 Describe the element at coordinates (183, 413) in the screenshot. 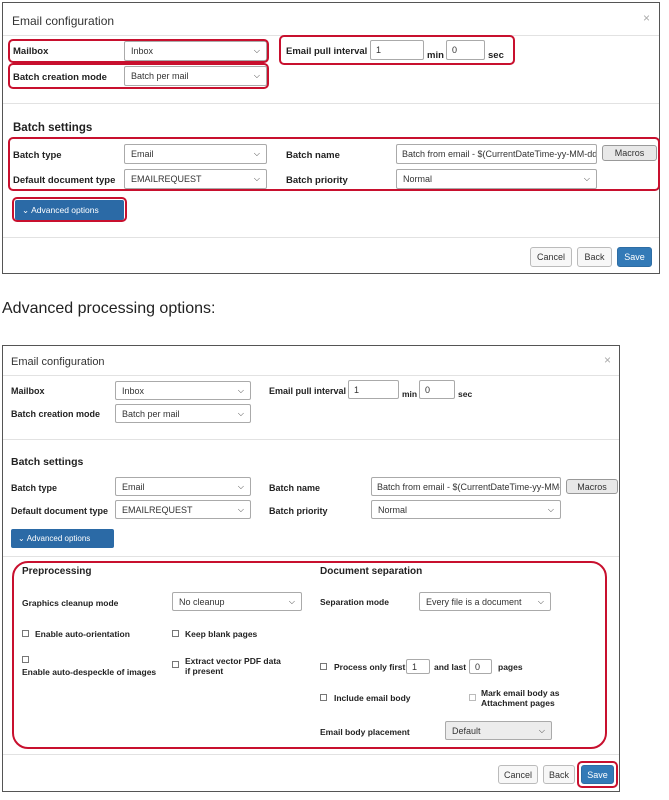

I see `batch-creation-mode-select: Batch per mail ⌵` at that location.